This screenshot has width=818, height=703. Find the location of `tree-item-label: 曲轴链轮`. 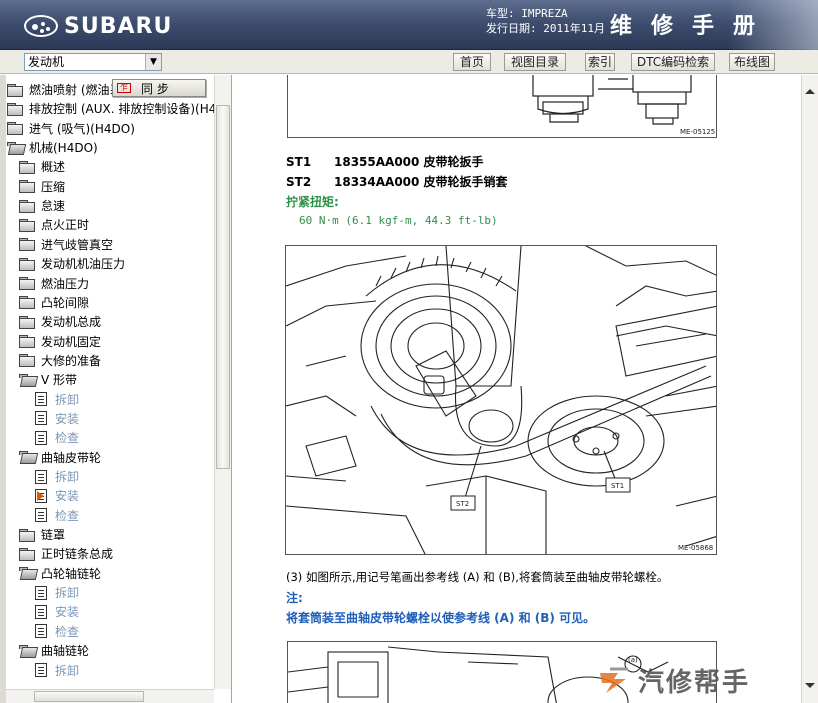

tree-item-label: 曲轴链轮 is located at coordinates (65, 651).